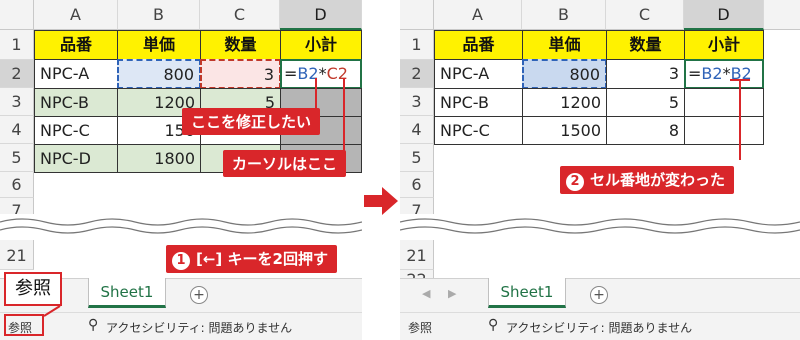 This screenshot has width=800, height=340. Describe the element at coordinates (381, 201) in the screenshot. I see `transition-arrow-icon` at that location.